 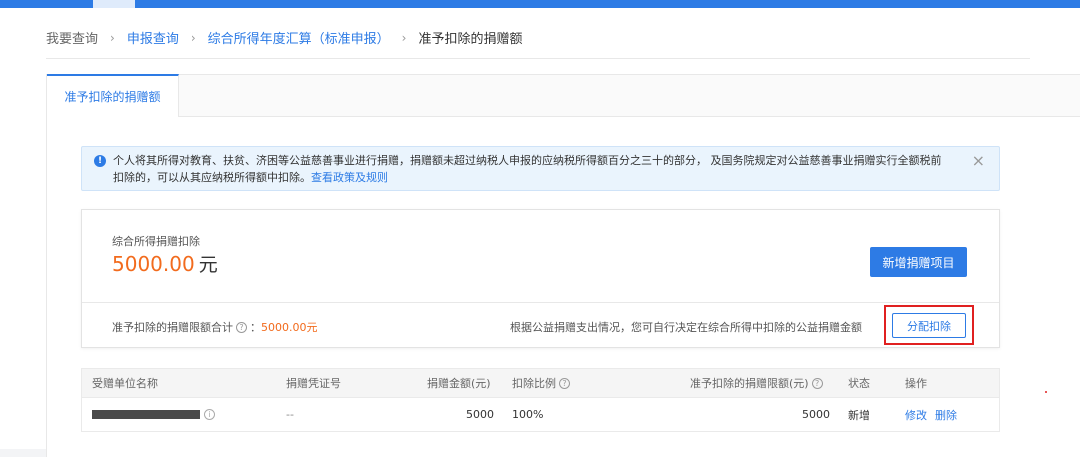 I want to click on table-row: i -- 5000 100% 5000 新增 修改 删除, so click(x=540, y=415).